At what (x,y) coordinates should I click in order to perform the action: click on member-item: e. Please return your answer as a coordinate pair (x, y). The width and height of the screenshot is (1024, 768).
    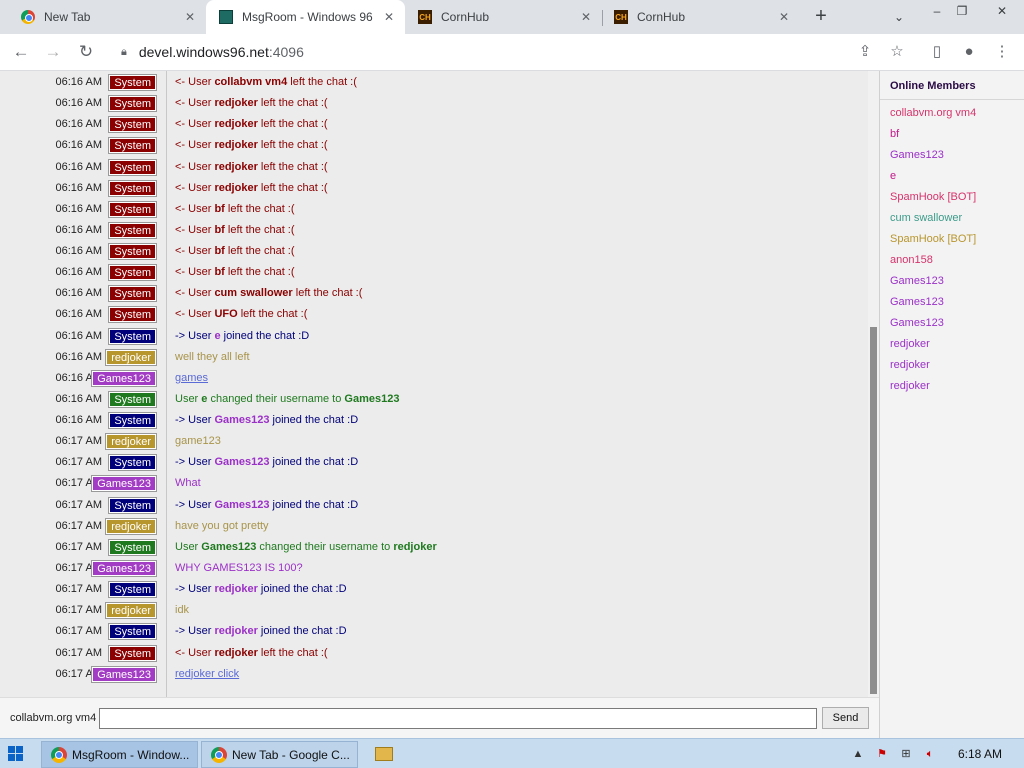
    Looking at the image, I should click on (893, 176).